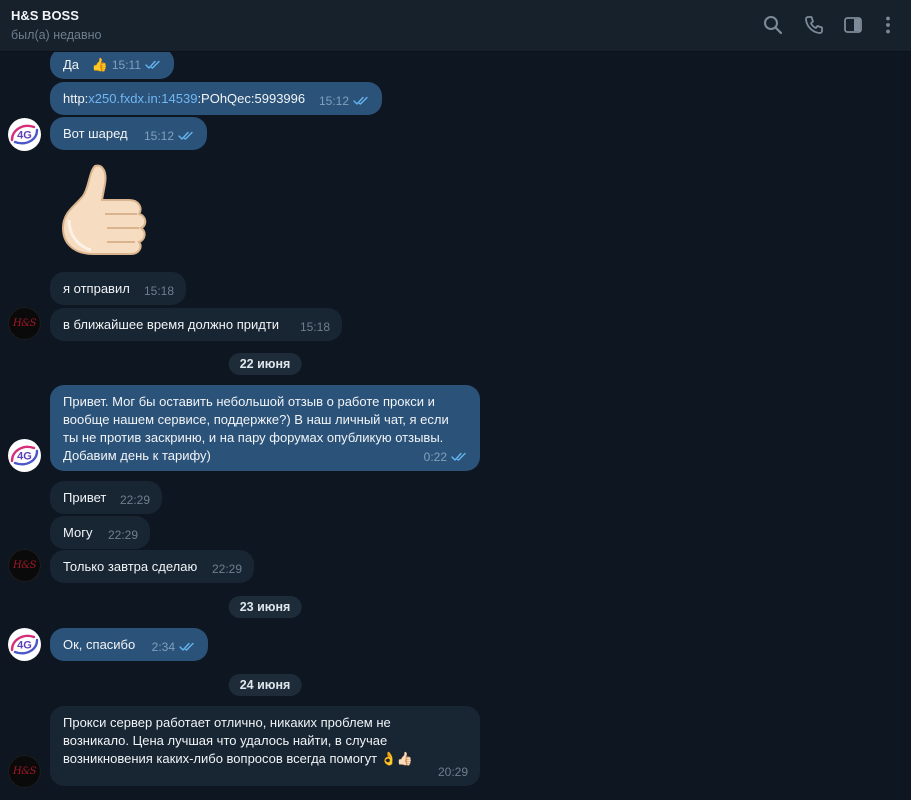 Image resolution: width=911 pixels, height=800 pixels. What do you see at coordinates (126, 65) in the screenshot?
I see `message-time: 15:11` at bounding box center [126, 65].